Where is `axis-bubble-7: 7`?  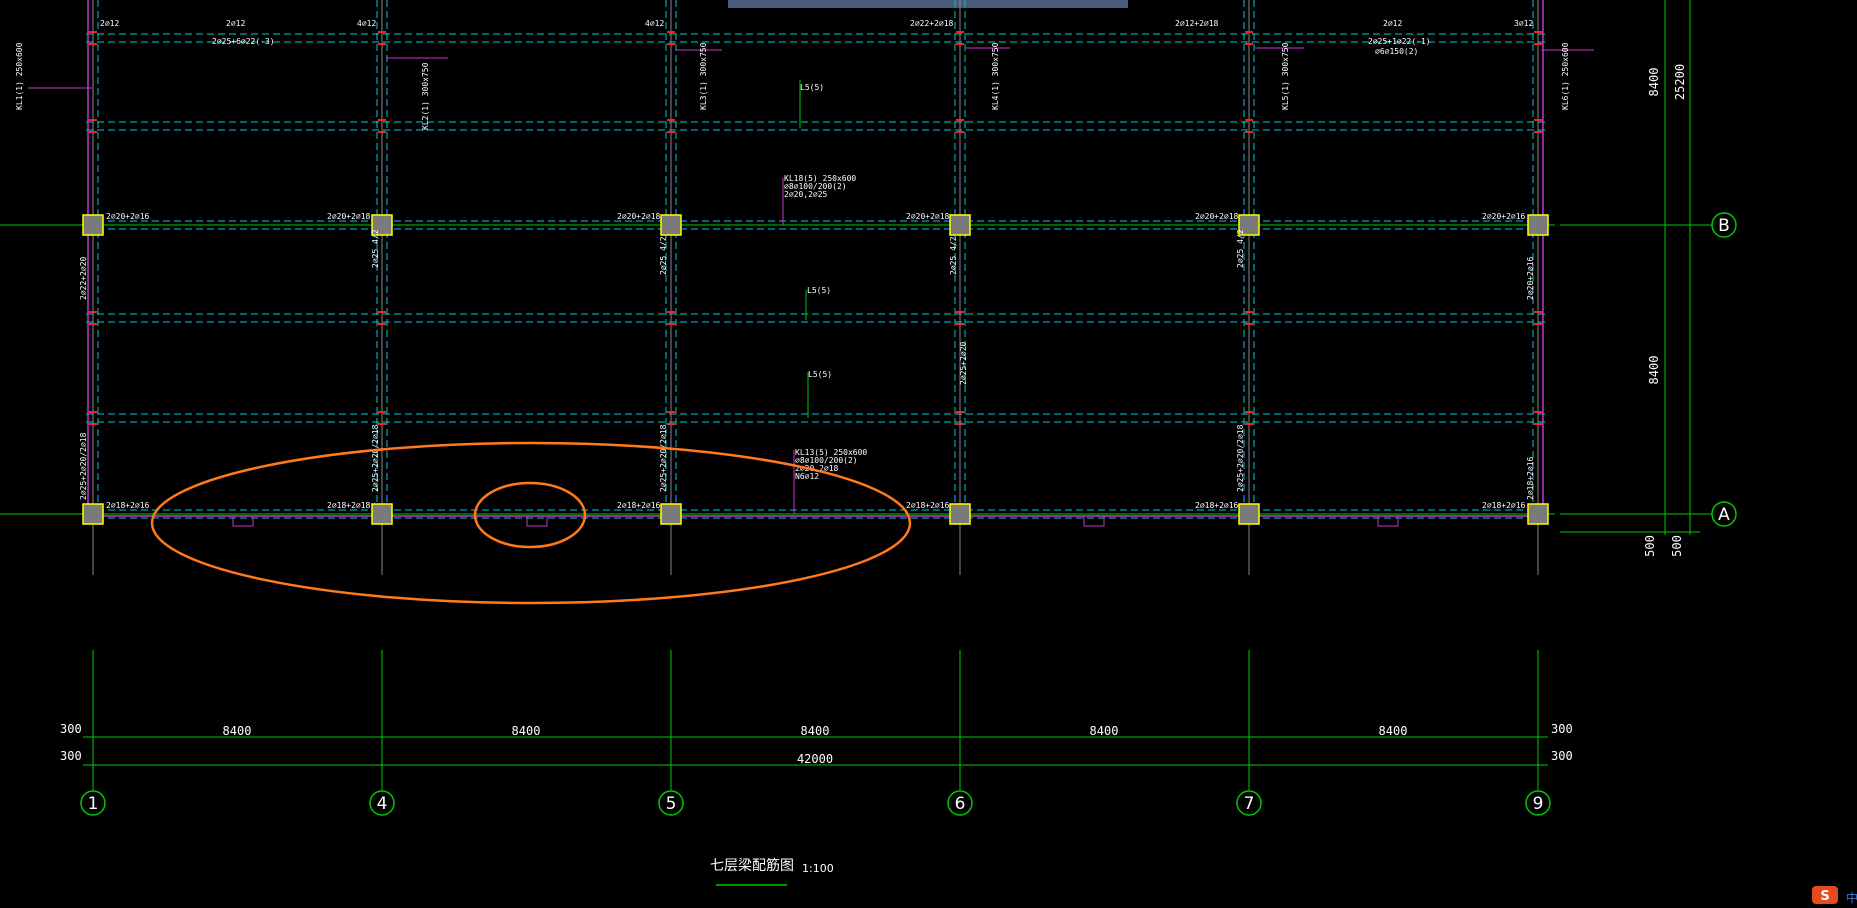 axis-bubble-7: 7 is located at coordinates (1249, 803).